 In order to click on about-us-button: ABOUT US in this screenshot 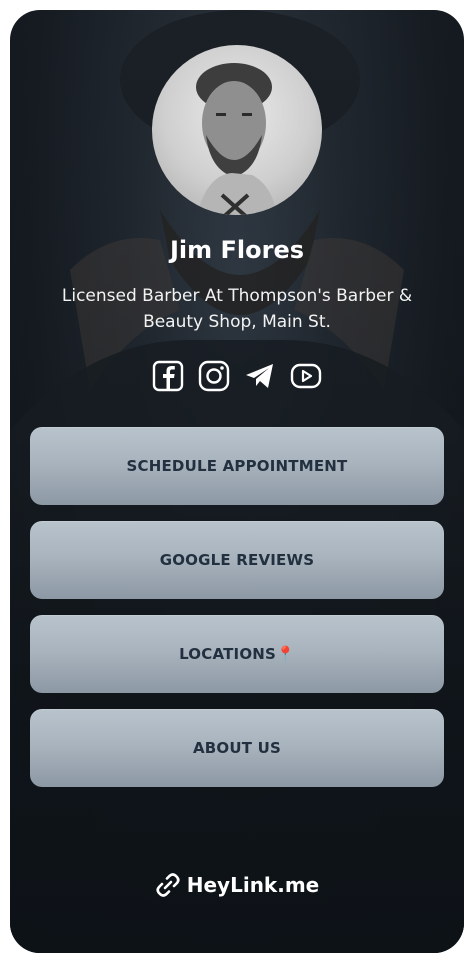, I will do `click(237, 748)`.